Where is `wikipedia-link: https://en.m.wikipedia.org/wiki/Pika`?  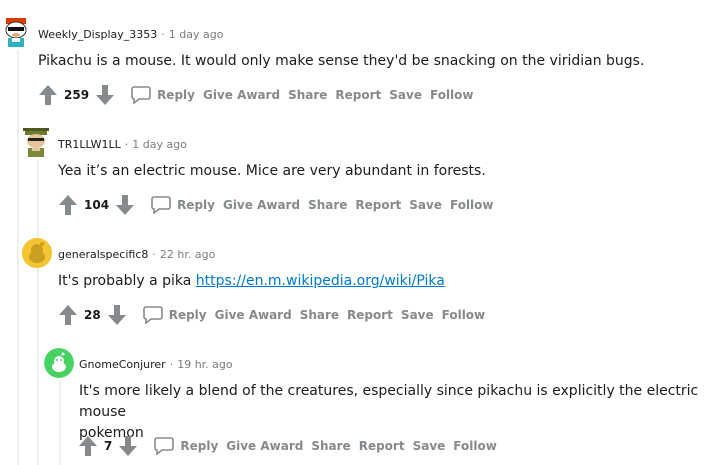 wikipedia-link: https://en.m.wikipedia.org/wiki/Pika is located at coordinates (320, 281).